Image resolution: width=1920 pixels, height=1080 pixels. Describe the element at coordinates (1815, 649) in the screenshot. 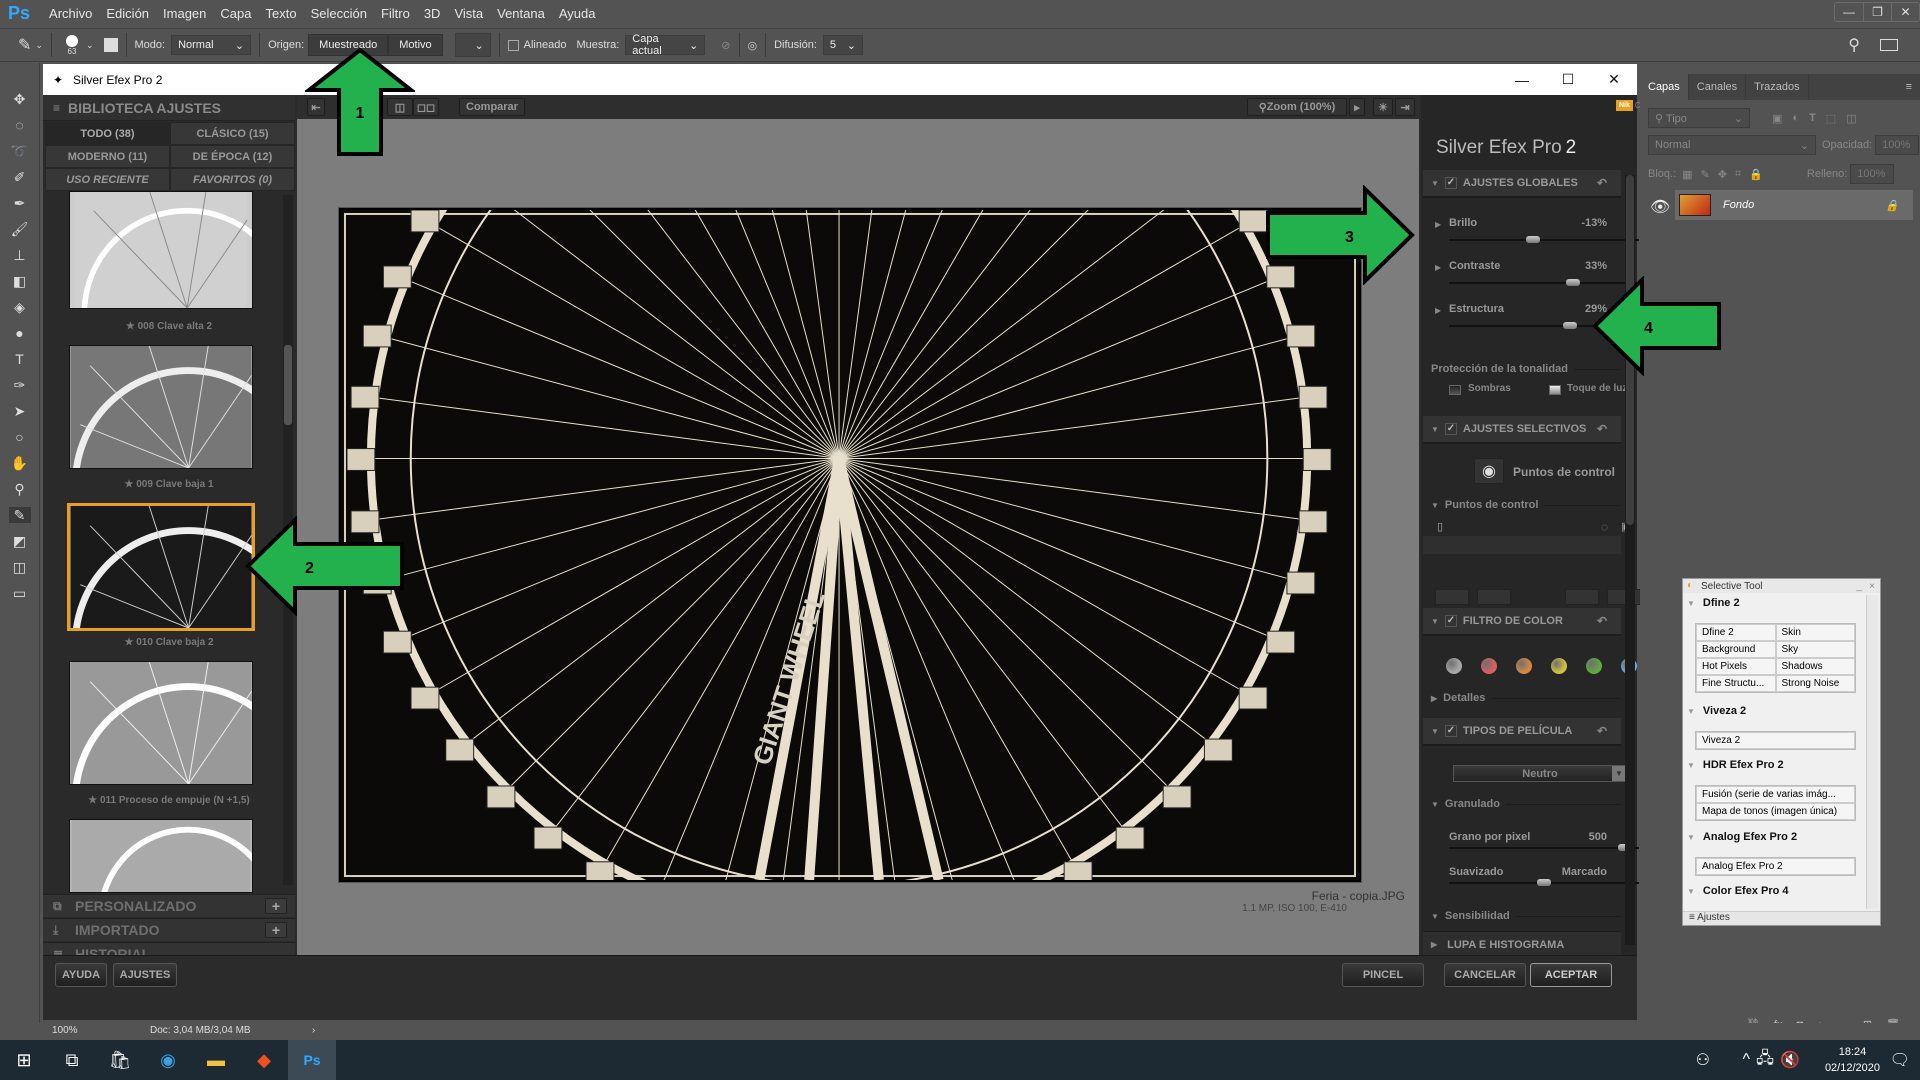

I see `dfine-item: Sky` at that location.